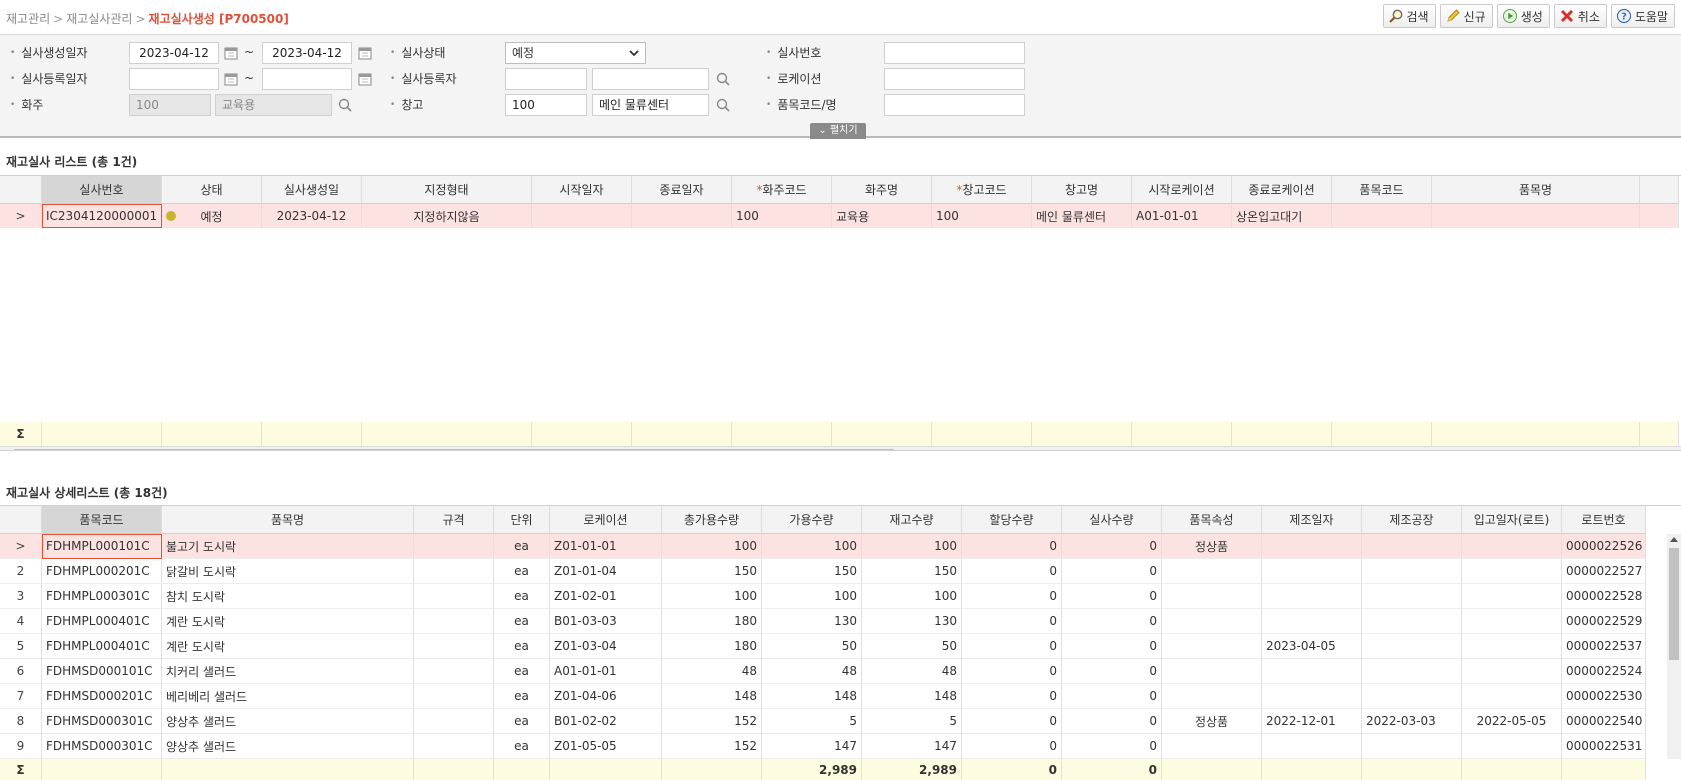 The height and width of the screenshot is (780, 1681). I want to click on cell-location: Z01-05-05, so click(606, 746).